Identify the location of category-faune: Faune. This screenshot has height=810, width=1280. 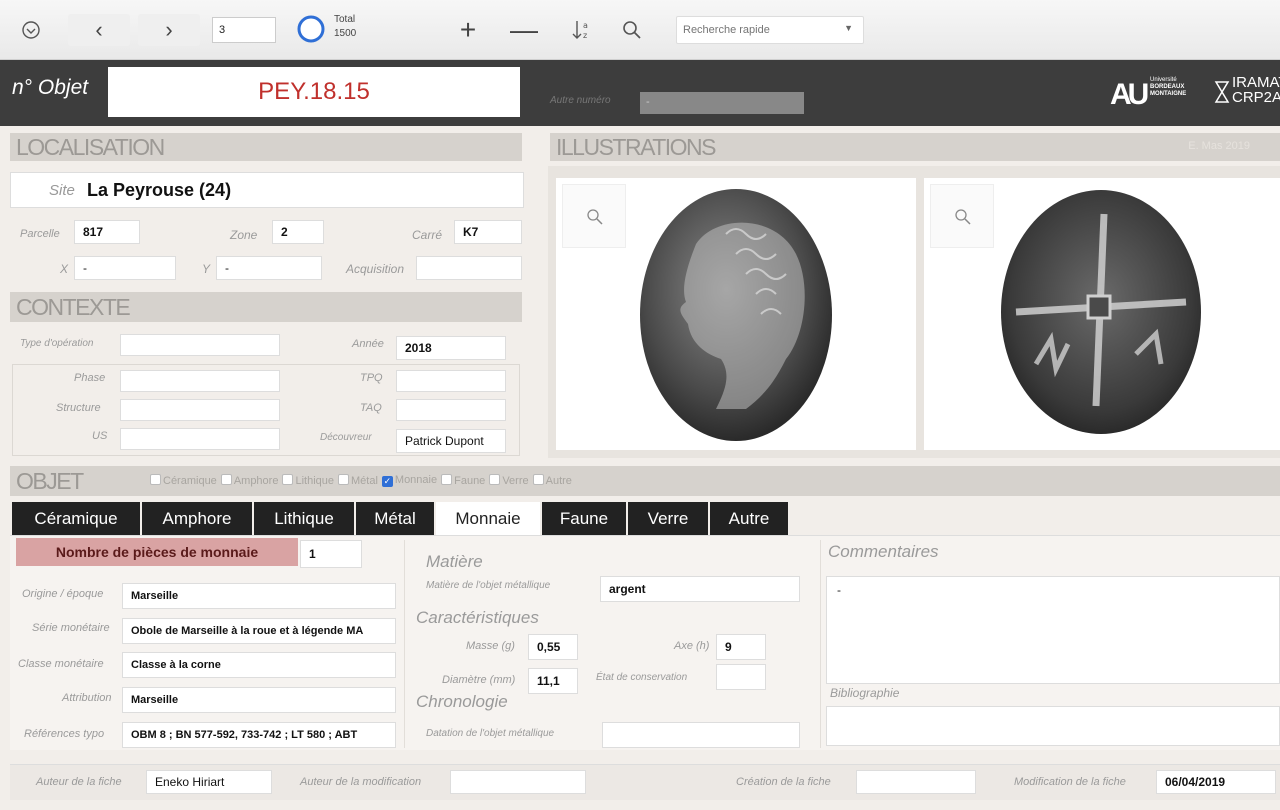
(463, 480).